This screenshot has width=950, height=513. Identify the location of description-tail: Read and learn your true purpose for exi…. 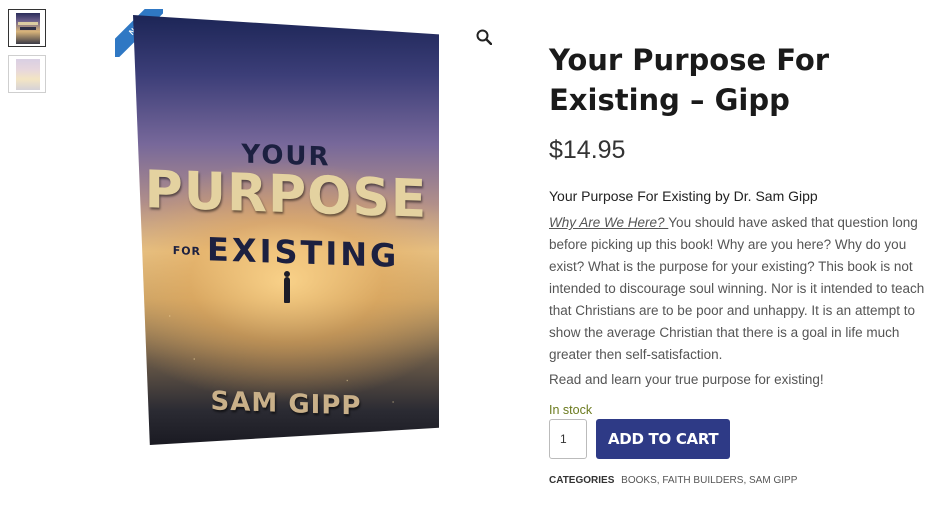
(686, 379).